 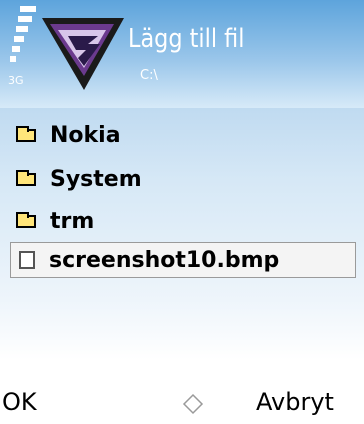 I want to click on list-item: System, so click(x=79, y=179).